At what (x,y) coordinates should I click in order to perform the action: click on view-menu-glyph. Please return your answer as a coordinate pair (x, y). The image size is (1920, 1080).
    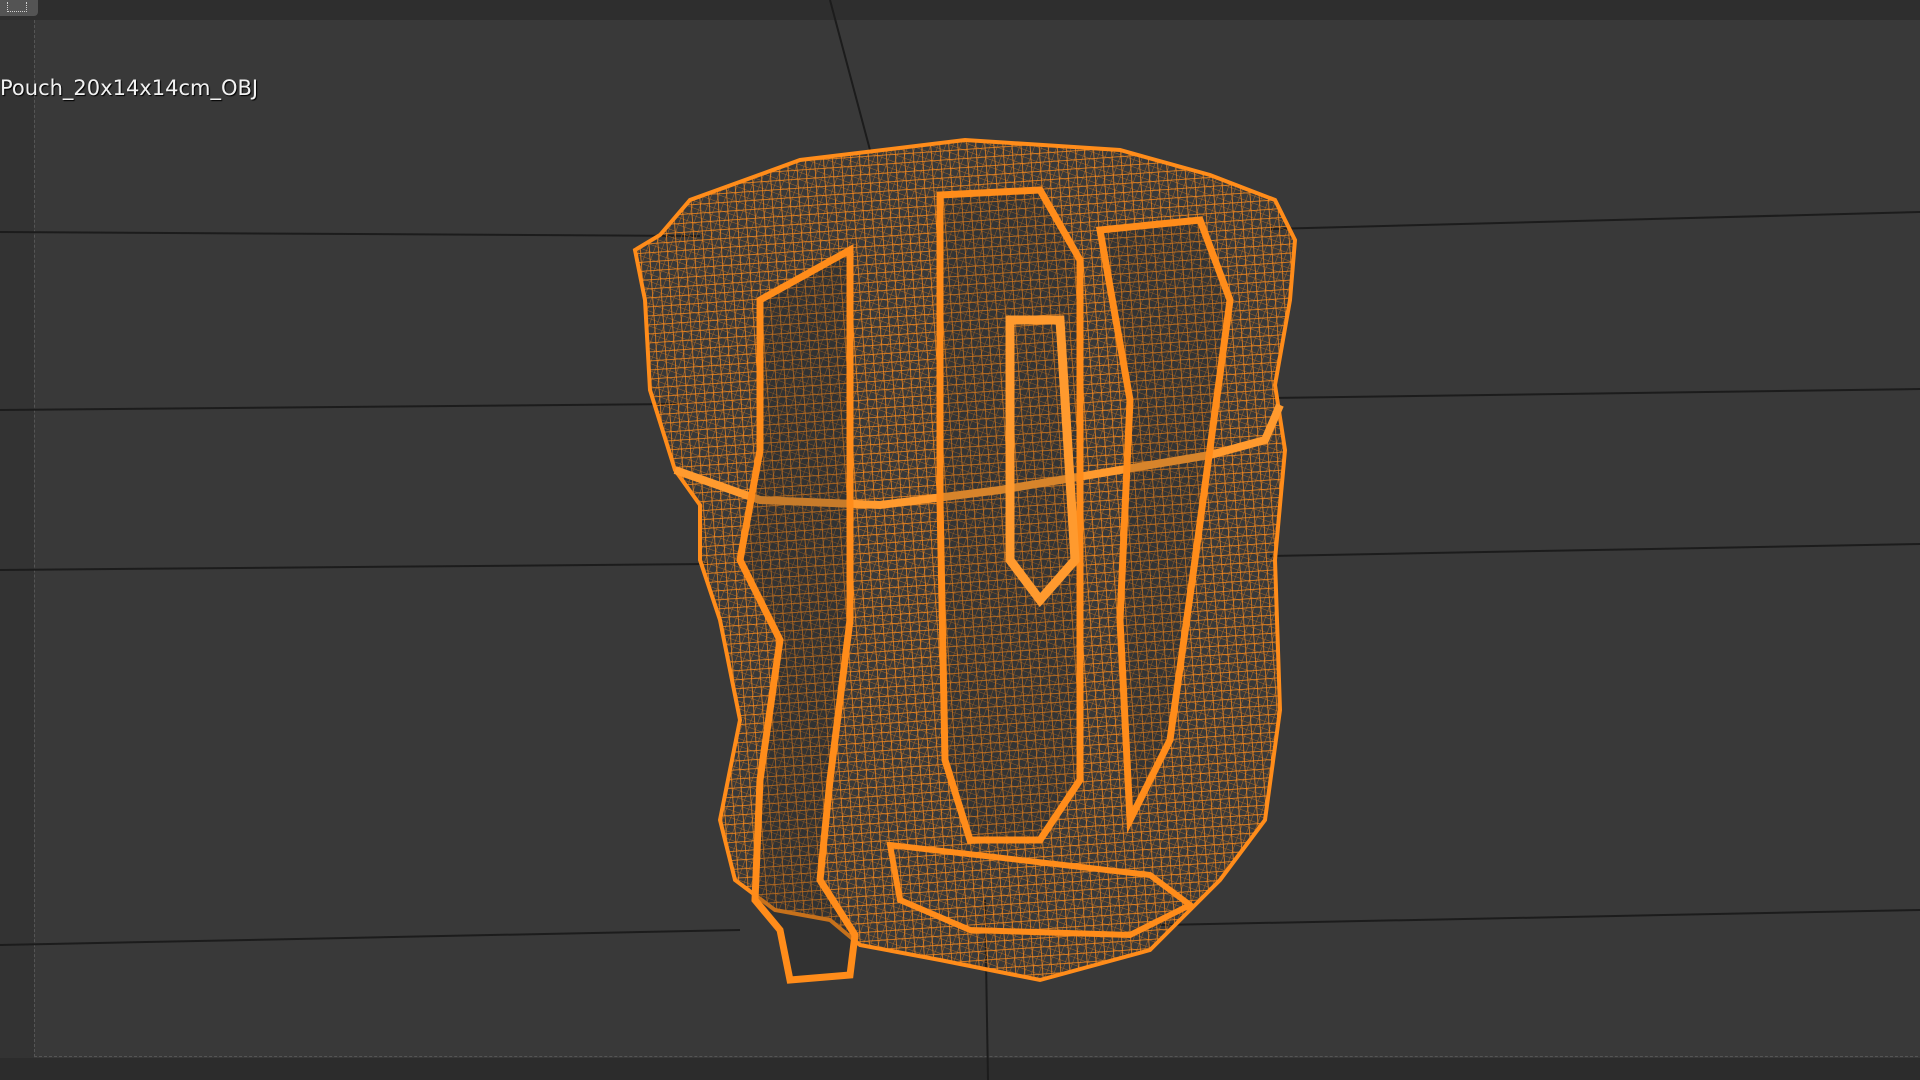
    Looking at the image, I should click on (17, 7).